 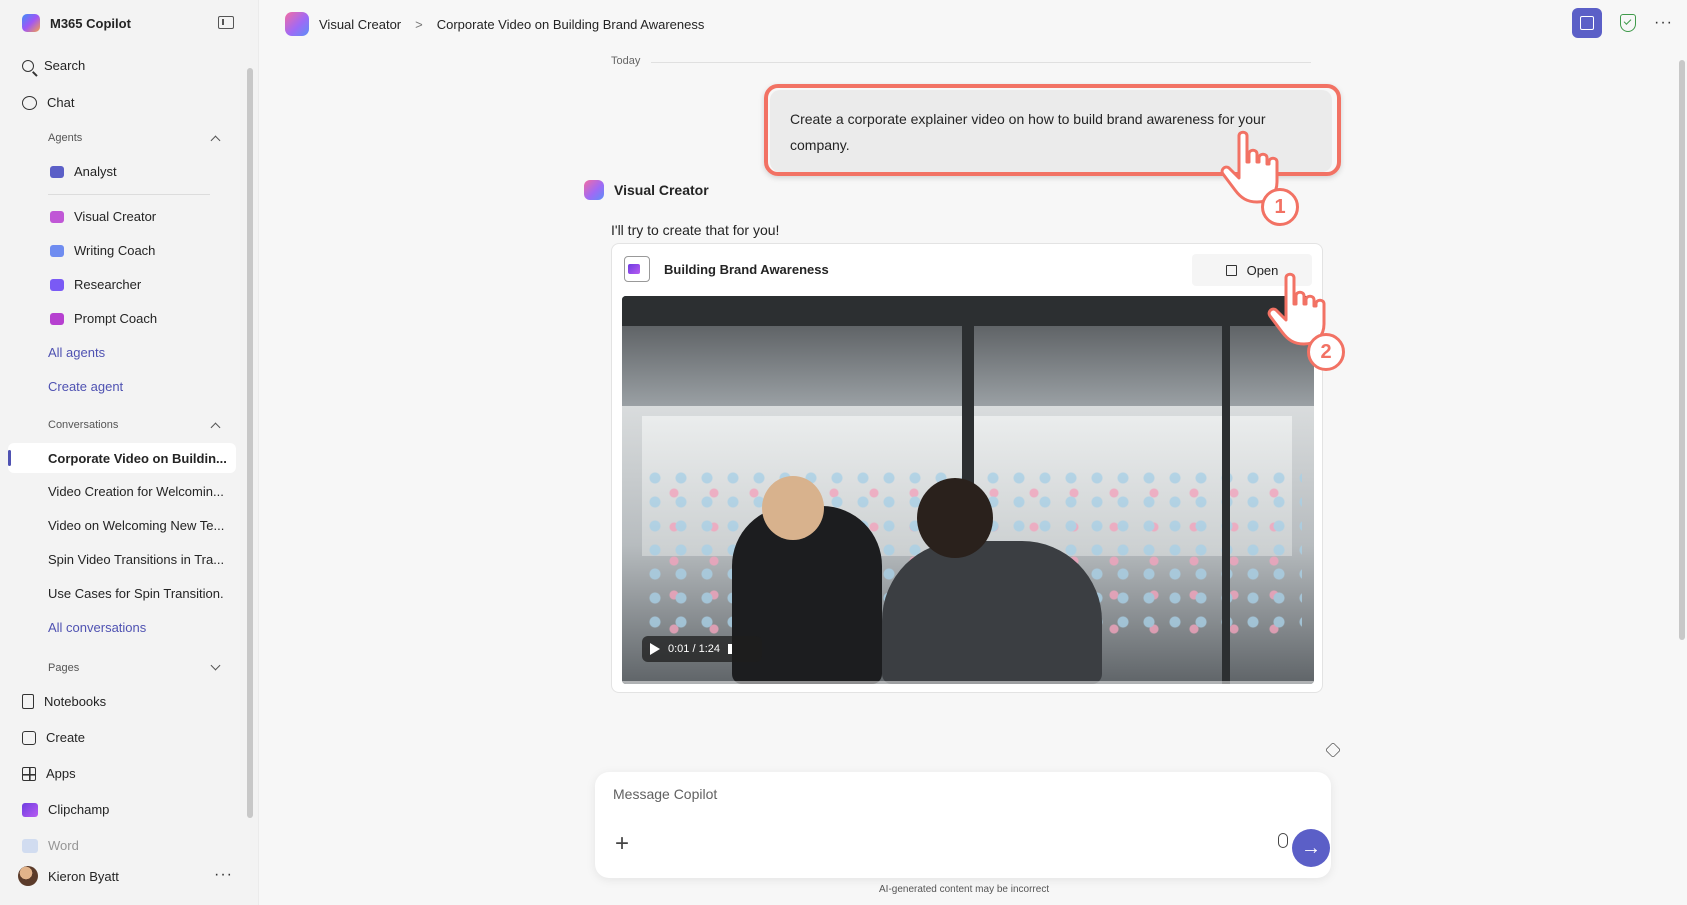 I want to click on nav-chat: Chat, so click(x=48, y=102).